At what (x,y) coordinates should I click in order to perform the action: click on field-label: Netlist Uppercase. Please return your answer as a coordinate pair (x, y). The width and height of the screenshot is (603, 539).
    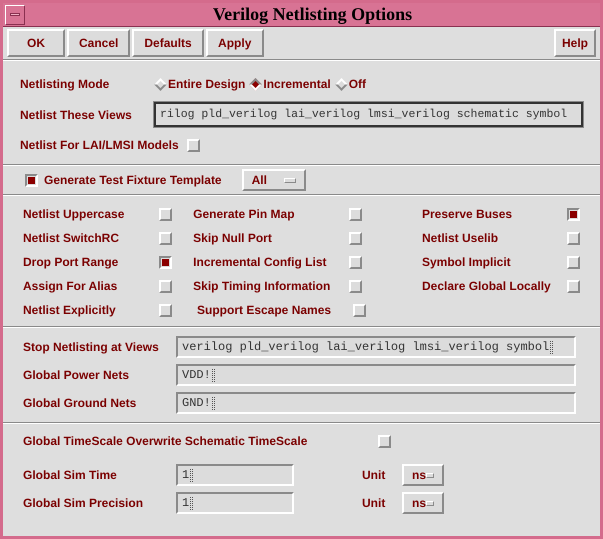
    Looking at the image, I should click on (74, 214).